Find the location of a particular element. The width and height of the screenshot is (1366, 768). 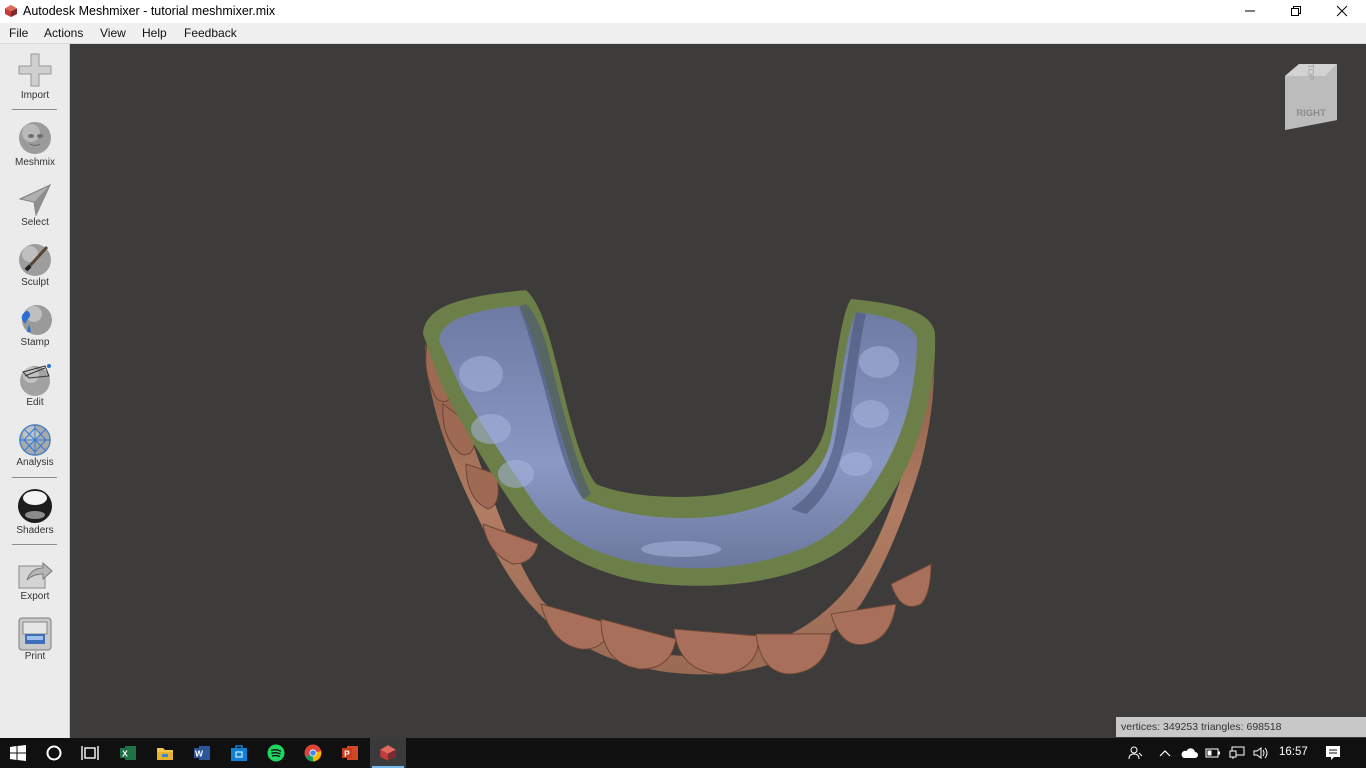

meshmixer-logo-icon is located at coordinates (11, 11).